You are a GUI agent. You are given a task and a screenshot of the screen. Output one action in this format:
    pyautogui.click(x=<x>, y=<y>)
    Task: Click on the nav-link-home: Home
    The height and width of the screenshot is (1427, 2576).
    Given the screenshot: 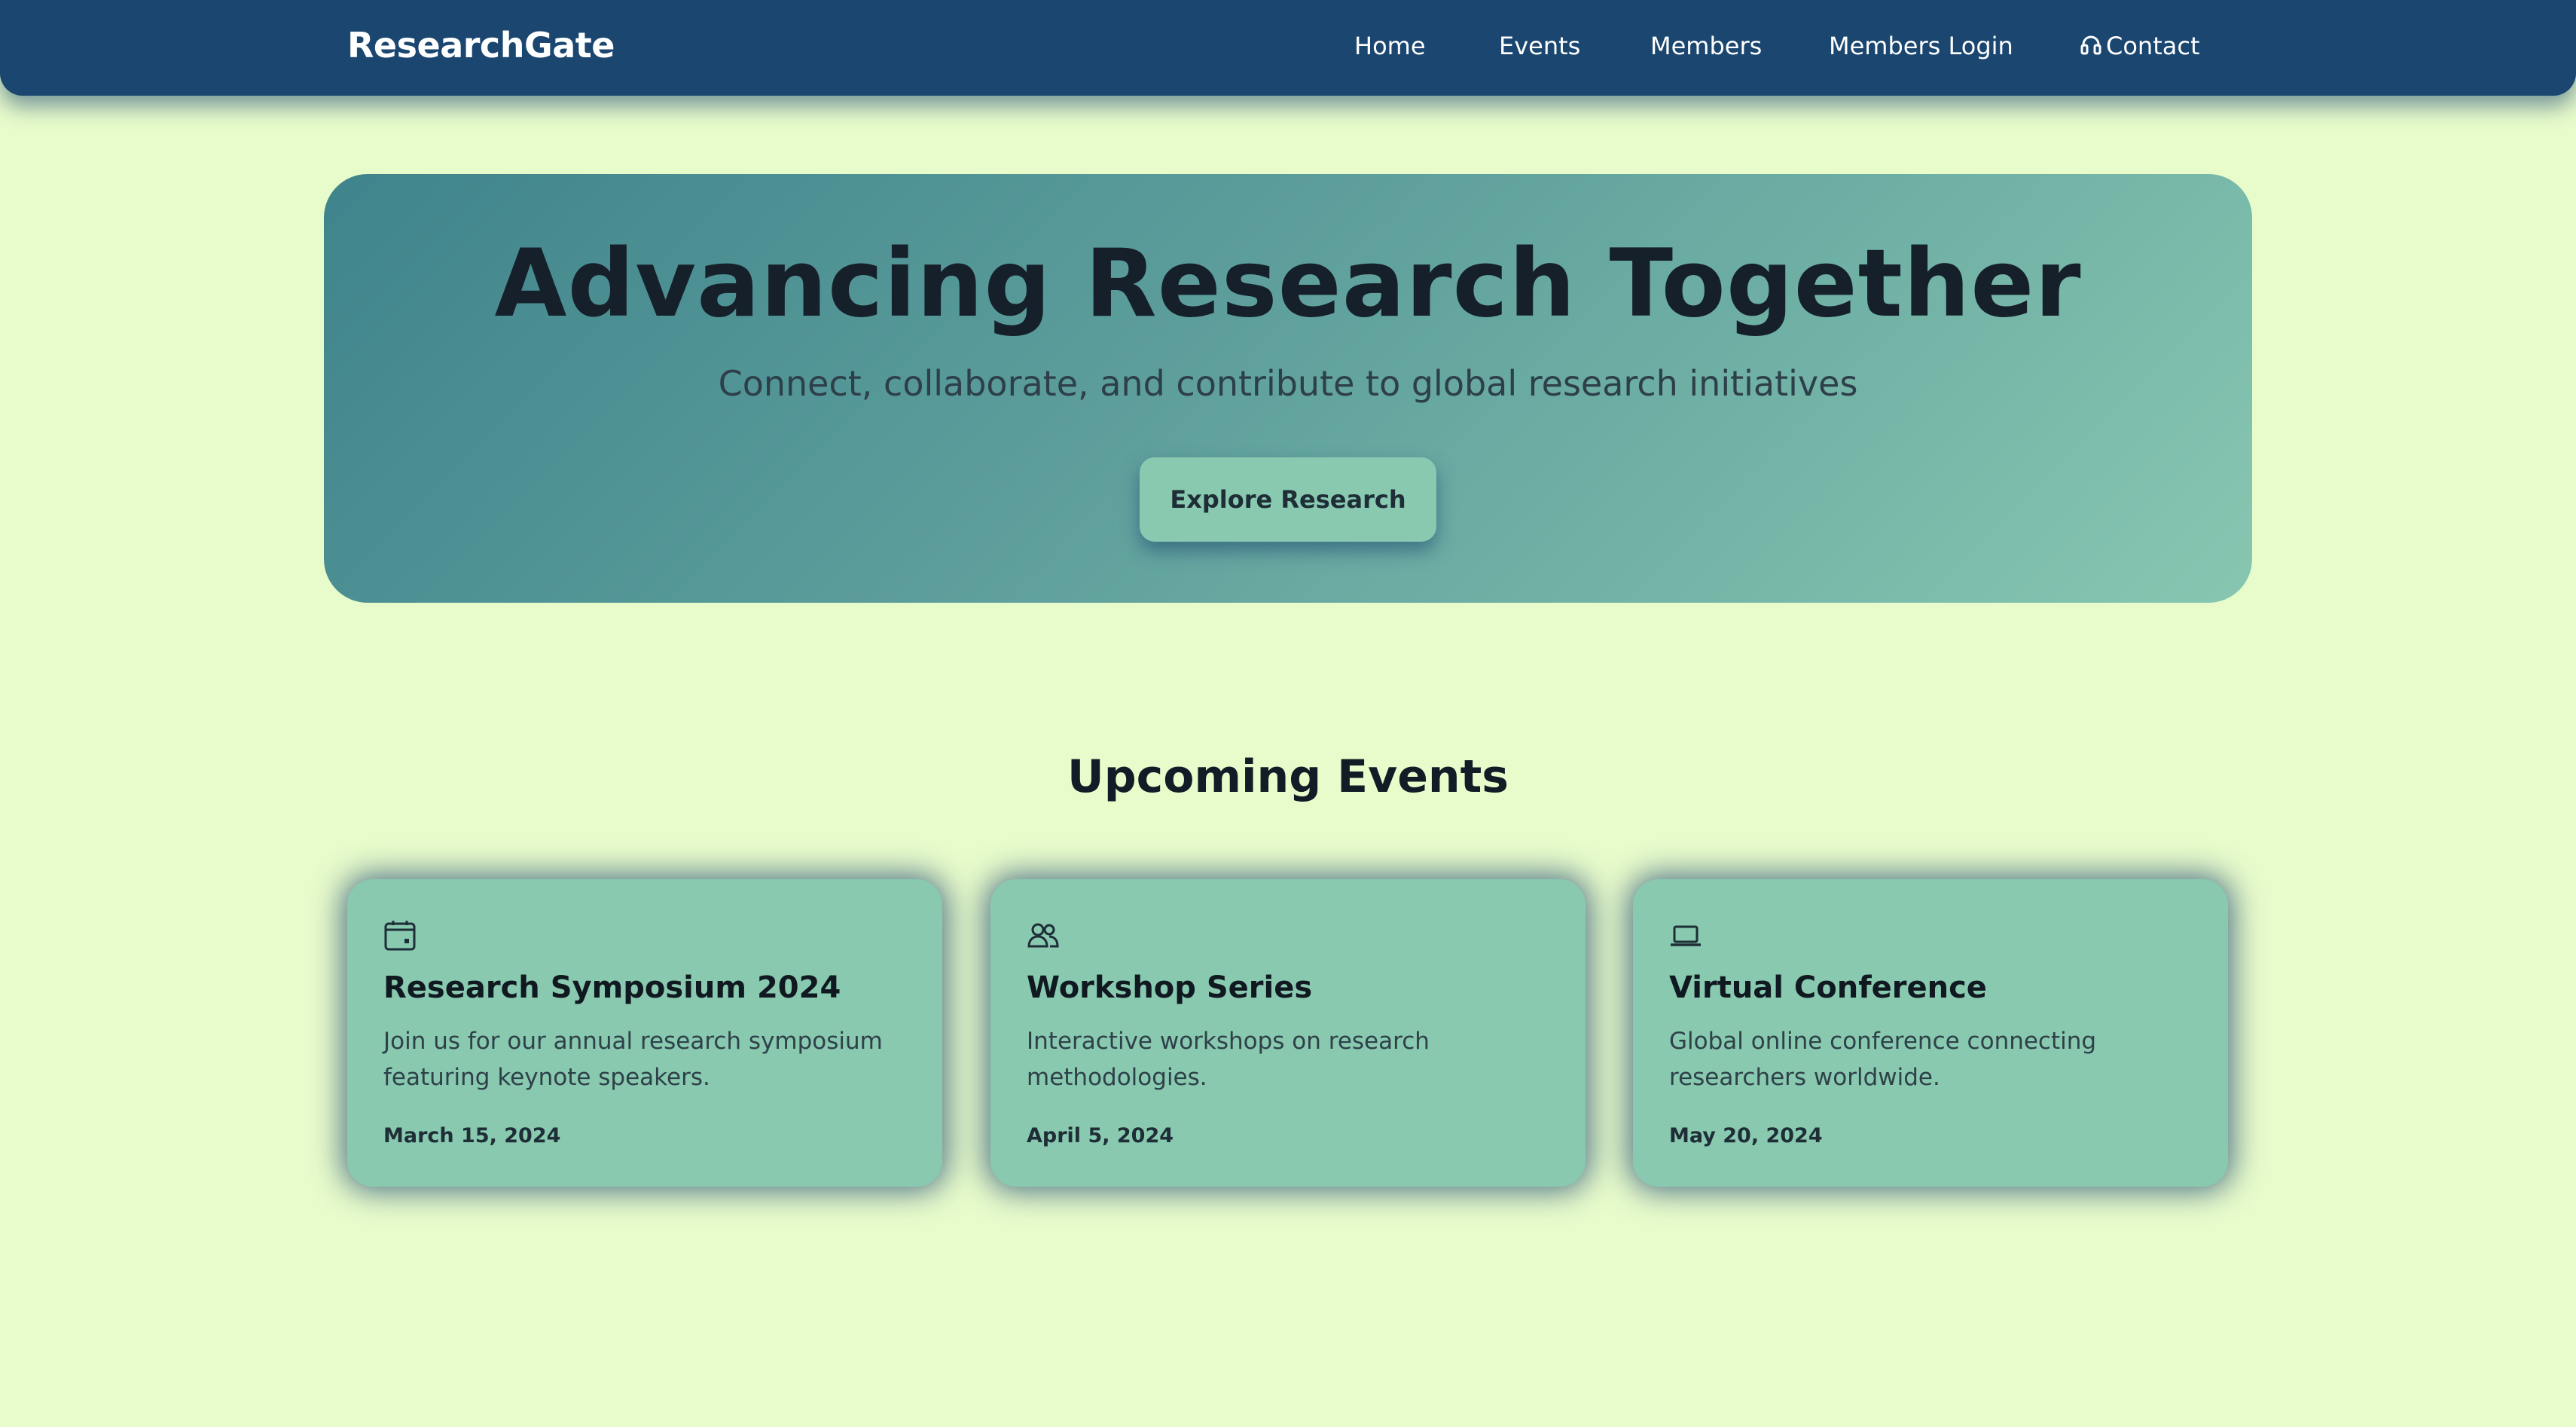 What is the action you would take?
    pyautogui.click(x=1390, y=46)
    